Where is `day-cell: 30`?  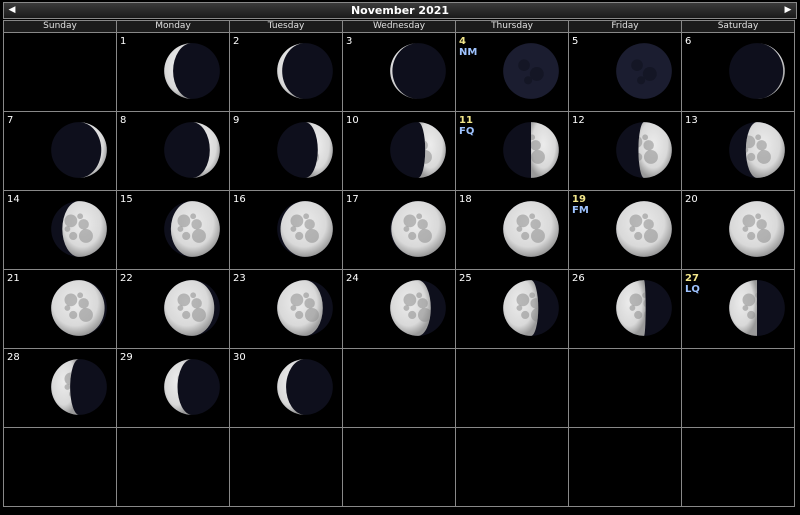
day-cell: 30 is located at coordinates (286, 388).